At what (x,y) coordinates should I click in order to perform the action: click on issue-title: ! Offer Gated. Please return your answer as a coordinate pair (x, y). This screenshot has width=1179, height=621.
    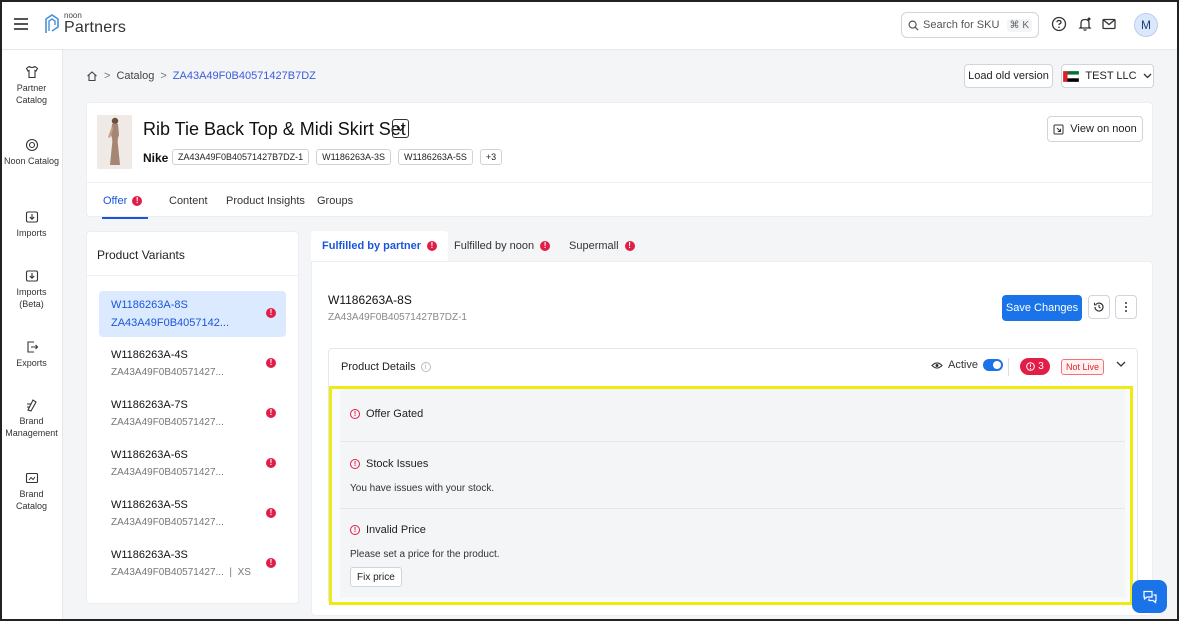
    Looking at the image, I should click on (386, 414).